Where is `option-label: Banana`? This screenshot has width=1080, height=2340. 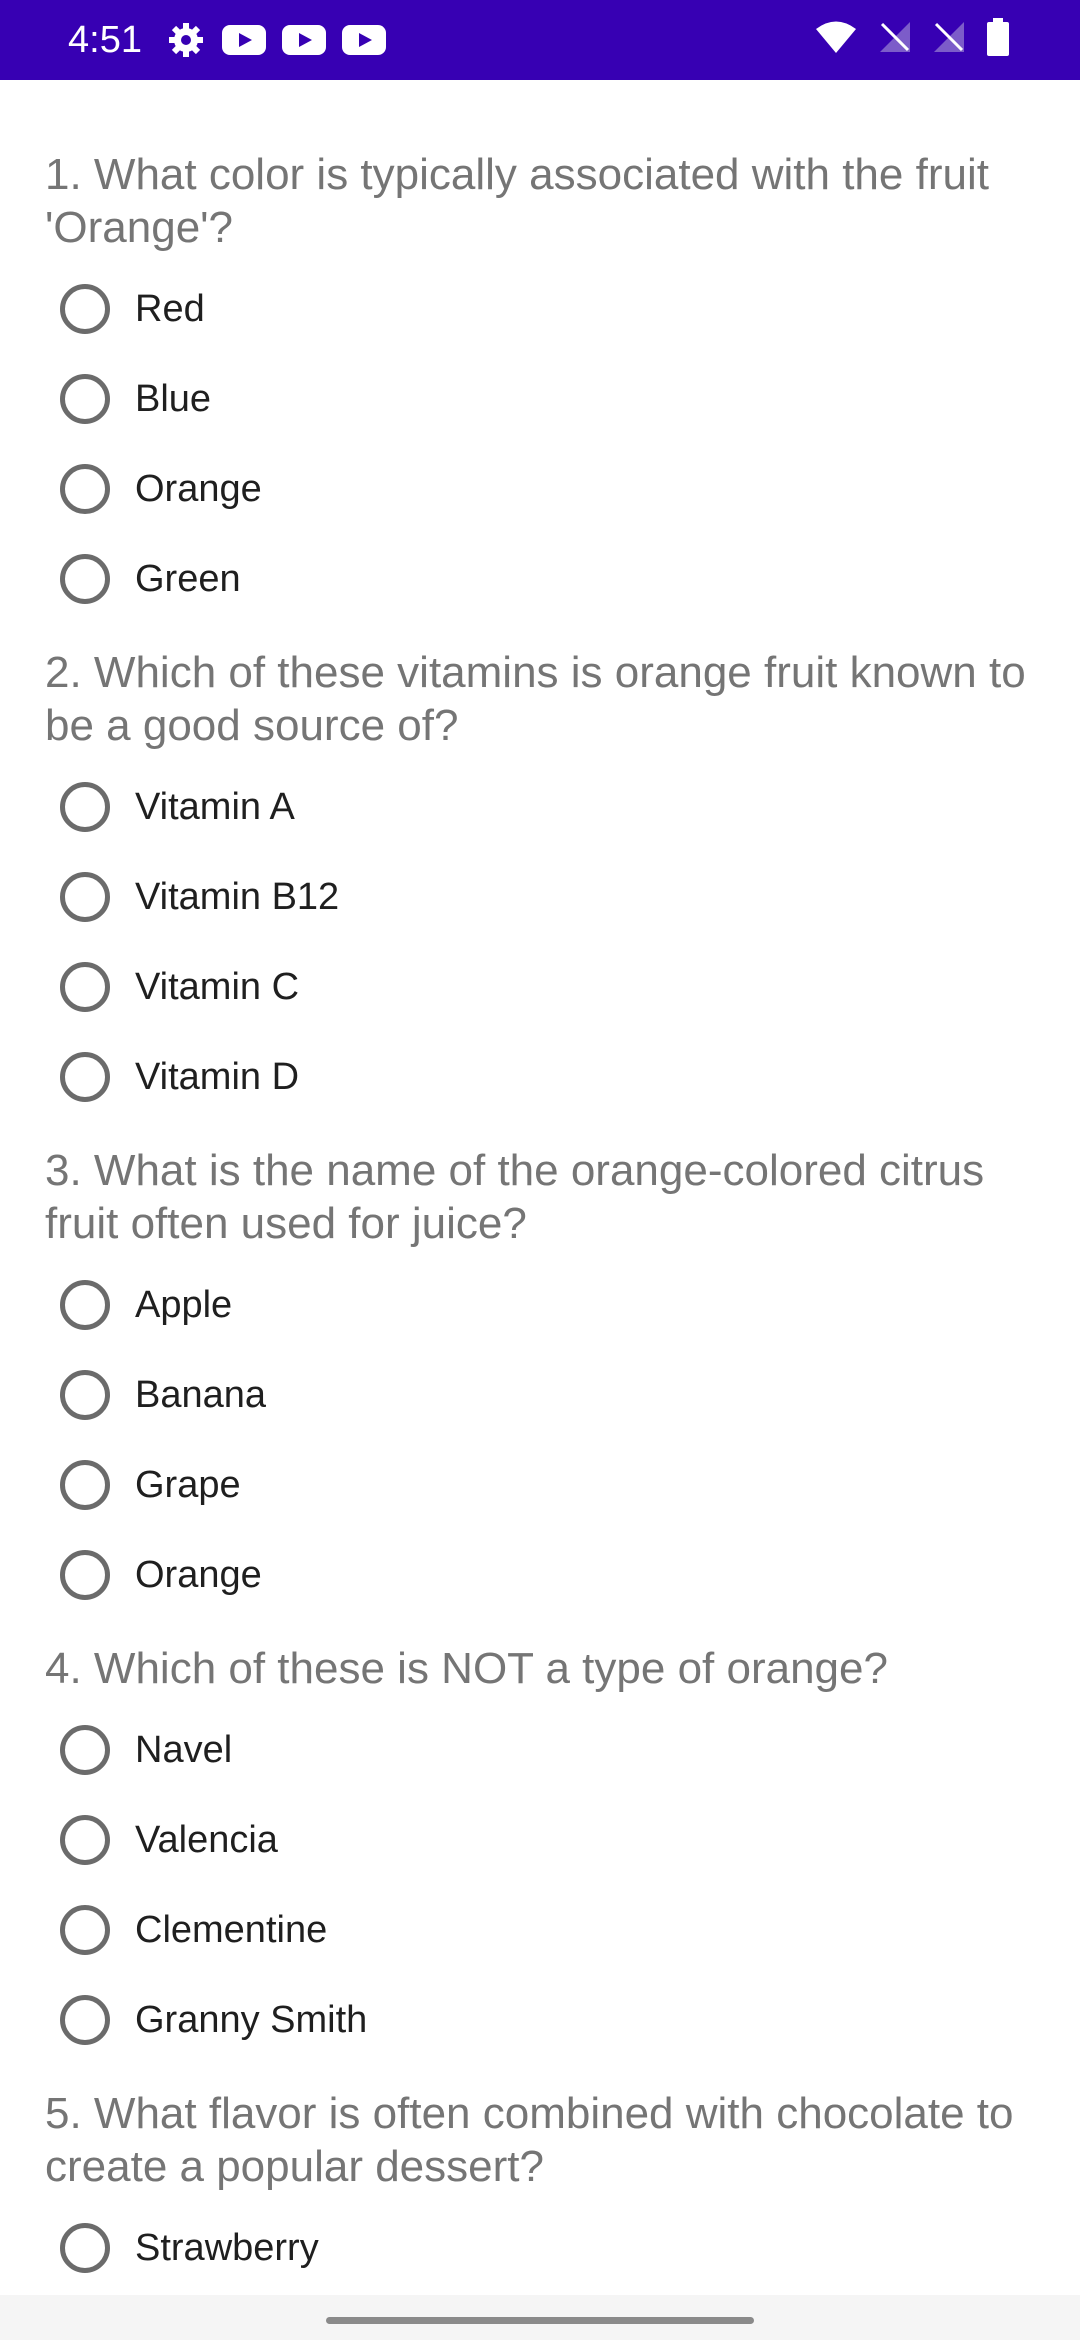
option-label: Banana is located at coordinates (201, 1394).